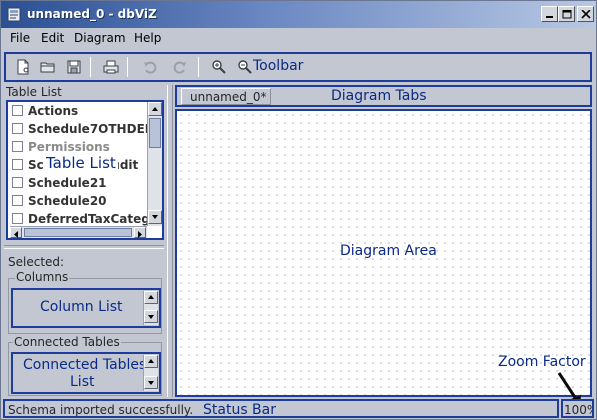 The width and height of the screenshot is (597, 420). What do you see at coordinates (14, 14) in the screenshot?
I see `app-icon` at bounding box center [14, 14].